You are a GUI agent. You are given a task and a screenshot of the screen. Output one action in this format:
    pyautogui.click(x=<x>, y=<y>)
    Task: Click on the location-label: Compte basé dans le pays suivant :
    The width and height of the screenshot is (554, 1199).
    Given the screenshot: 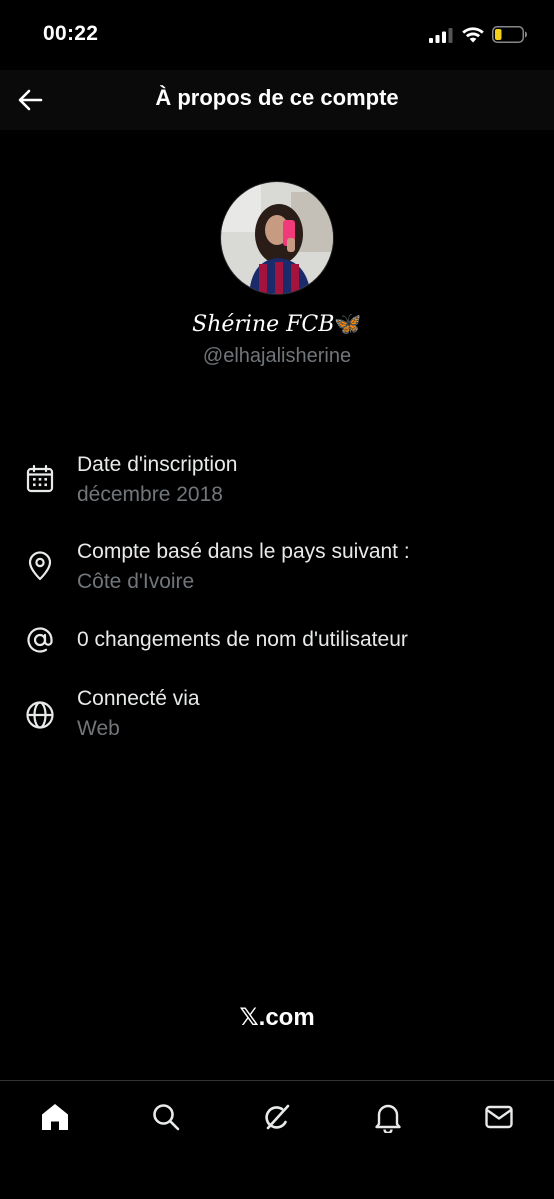 What is the action you would take?
    pyautogui.click(x=243, y=551)
    